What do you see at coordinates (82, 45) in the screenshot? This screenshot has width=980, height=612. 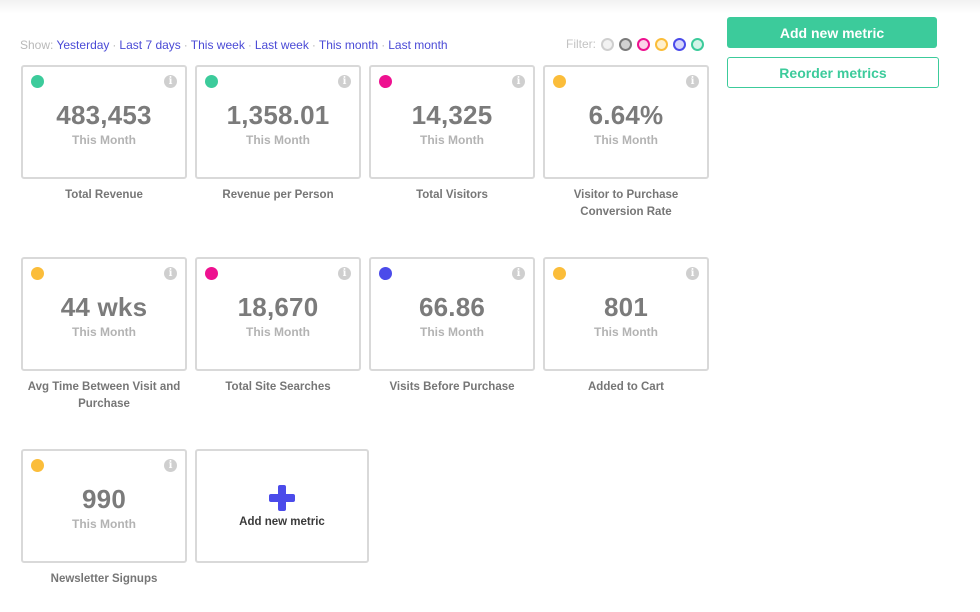 I see `range-yesterday: Yesterday` at bounding box center [82, 45].